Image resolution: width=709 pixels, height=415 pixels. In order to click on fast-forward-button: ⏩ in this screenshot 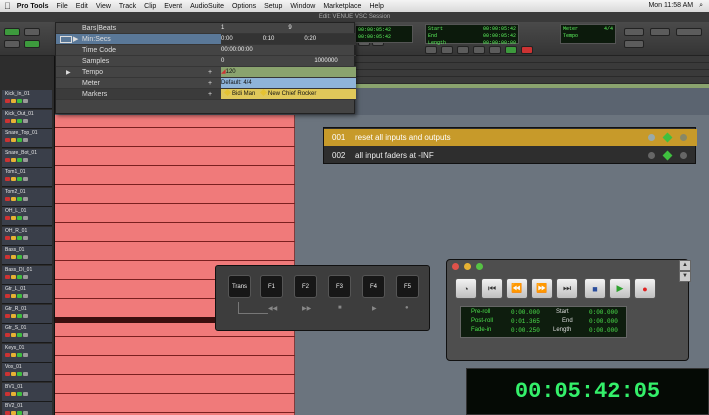, I will do `click(542, 288)`.